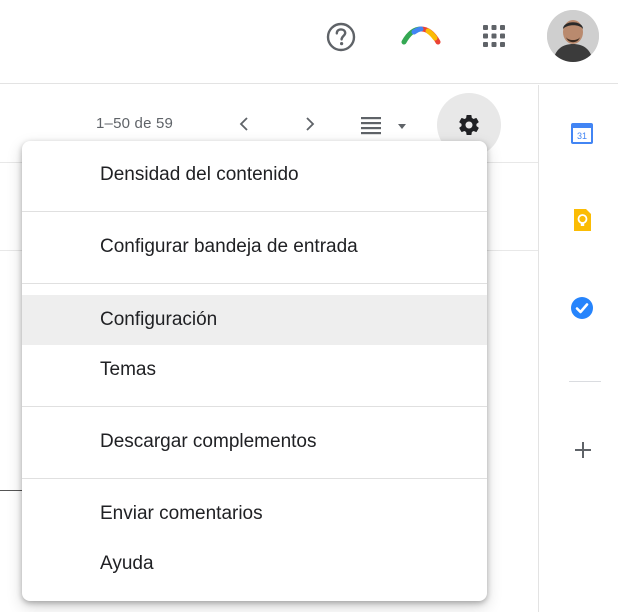 This screenshot has height=612, width=618. What do you see at coordinates (421, 35) in the screenshot?
I see `workspace-logo-icon` at bounding box center [421, 35].